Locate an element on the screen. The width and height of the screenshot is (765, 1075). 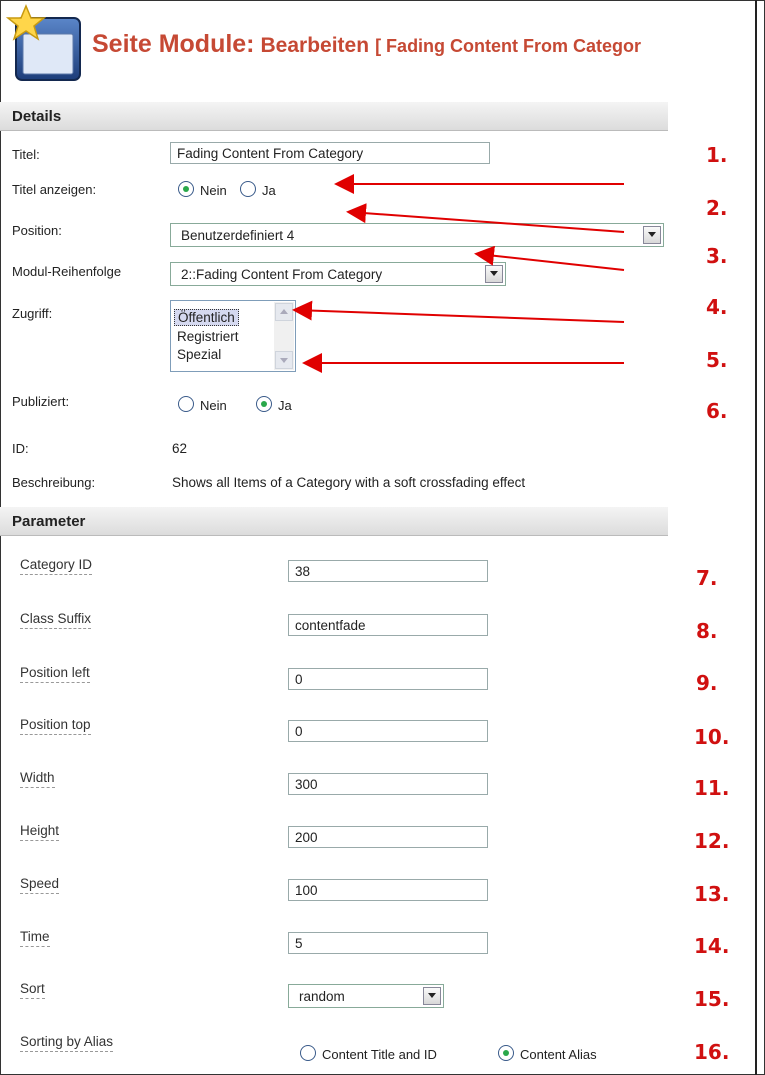
callout-number: 1. is located at coordinates (717, 155).